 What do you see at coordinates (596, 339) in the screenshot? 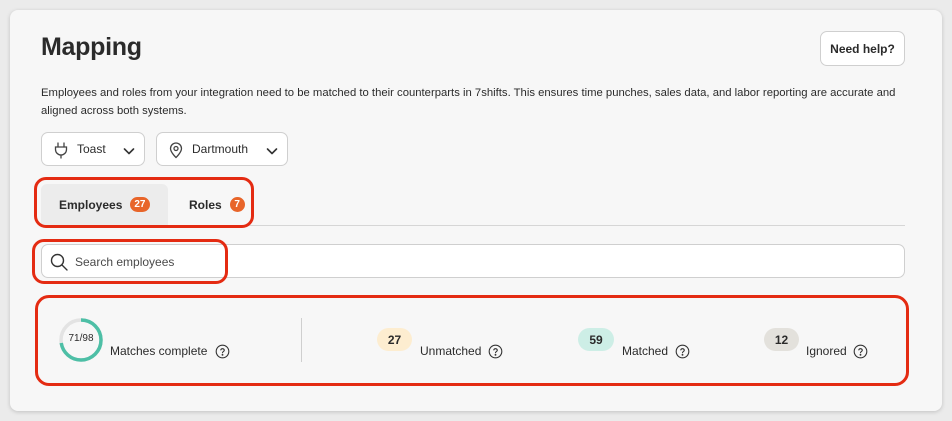
I see `matched-count-pill: 59` at bounding box center [596, 339].